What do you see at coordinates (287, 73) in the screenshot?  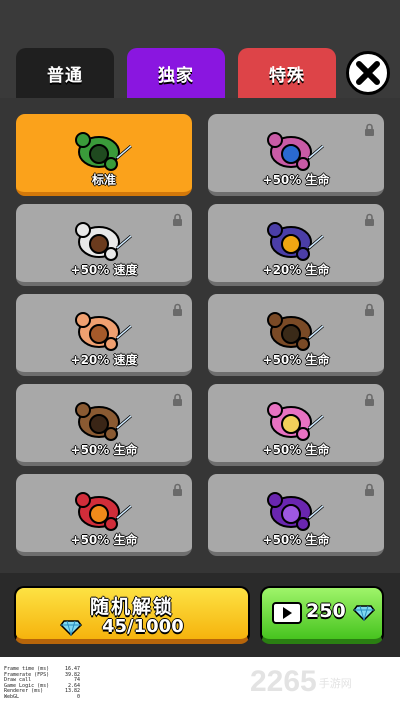 I see `tab-special: 特殊` at bounding box center [287, 73].